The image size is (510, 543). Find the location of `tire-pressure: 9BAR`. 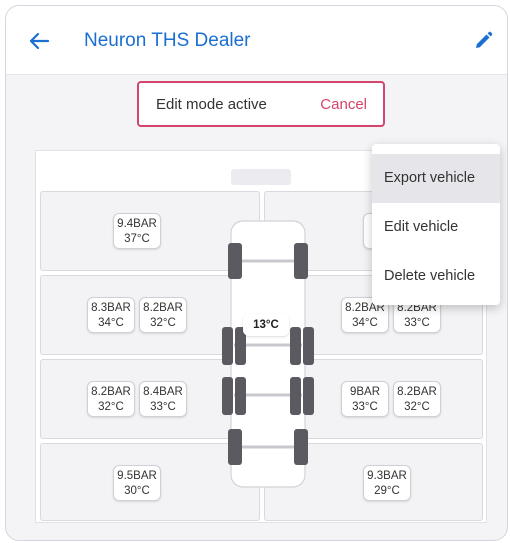

tire-pressure: 9BAR is located at coordinates (365, 392).